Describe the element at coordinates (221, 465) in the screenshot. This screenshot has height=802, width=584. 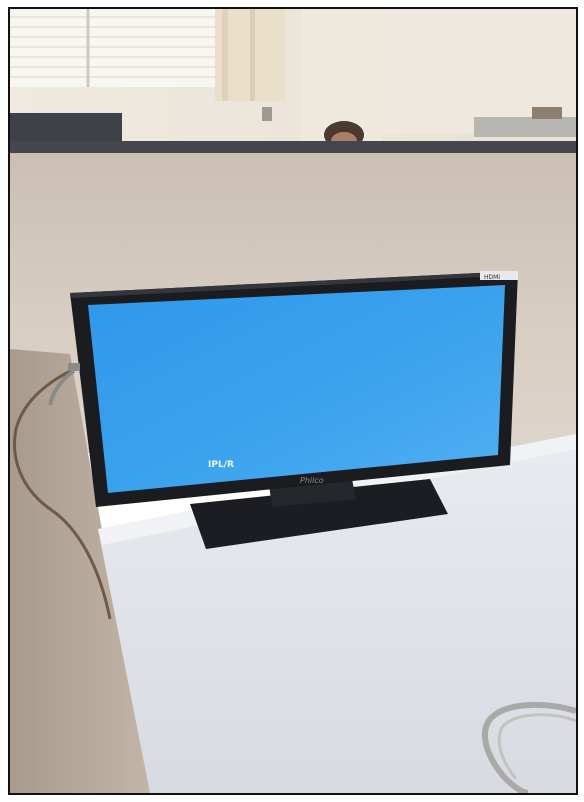
I see `screen-overlay-text: IPL/R` at that location.